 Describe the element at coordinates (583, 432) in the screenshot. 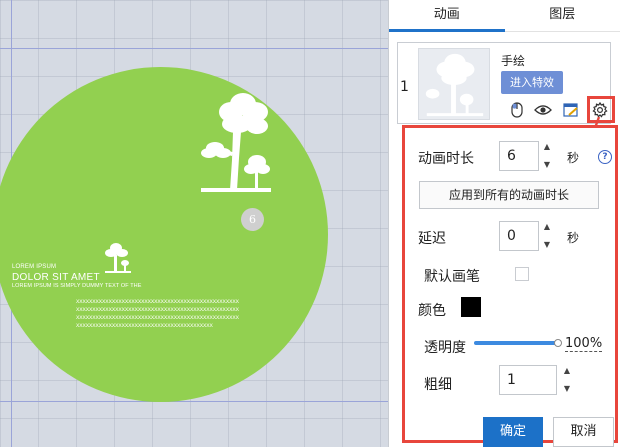

I see `cancel-button: 取消` at that location.